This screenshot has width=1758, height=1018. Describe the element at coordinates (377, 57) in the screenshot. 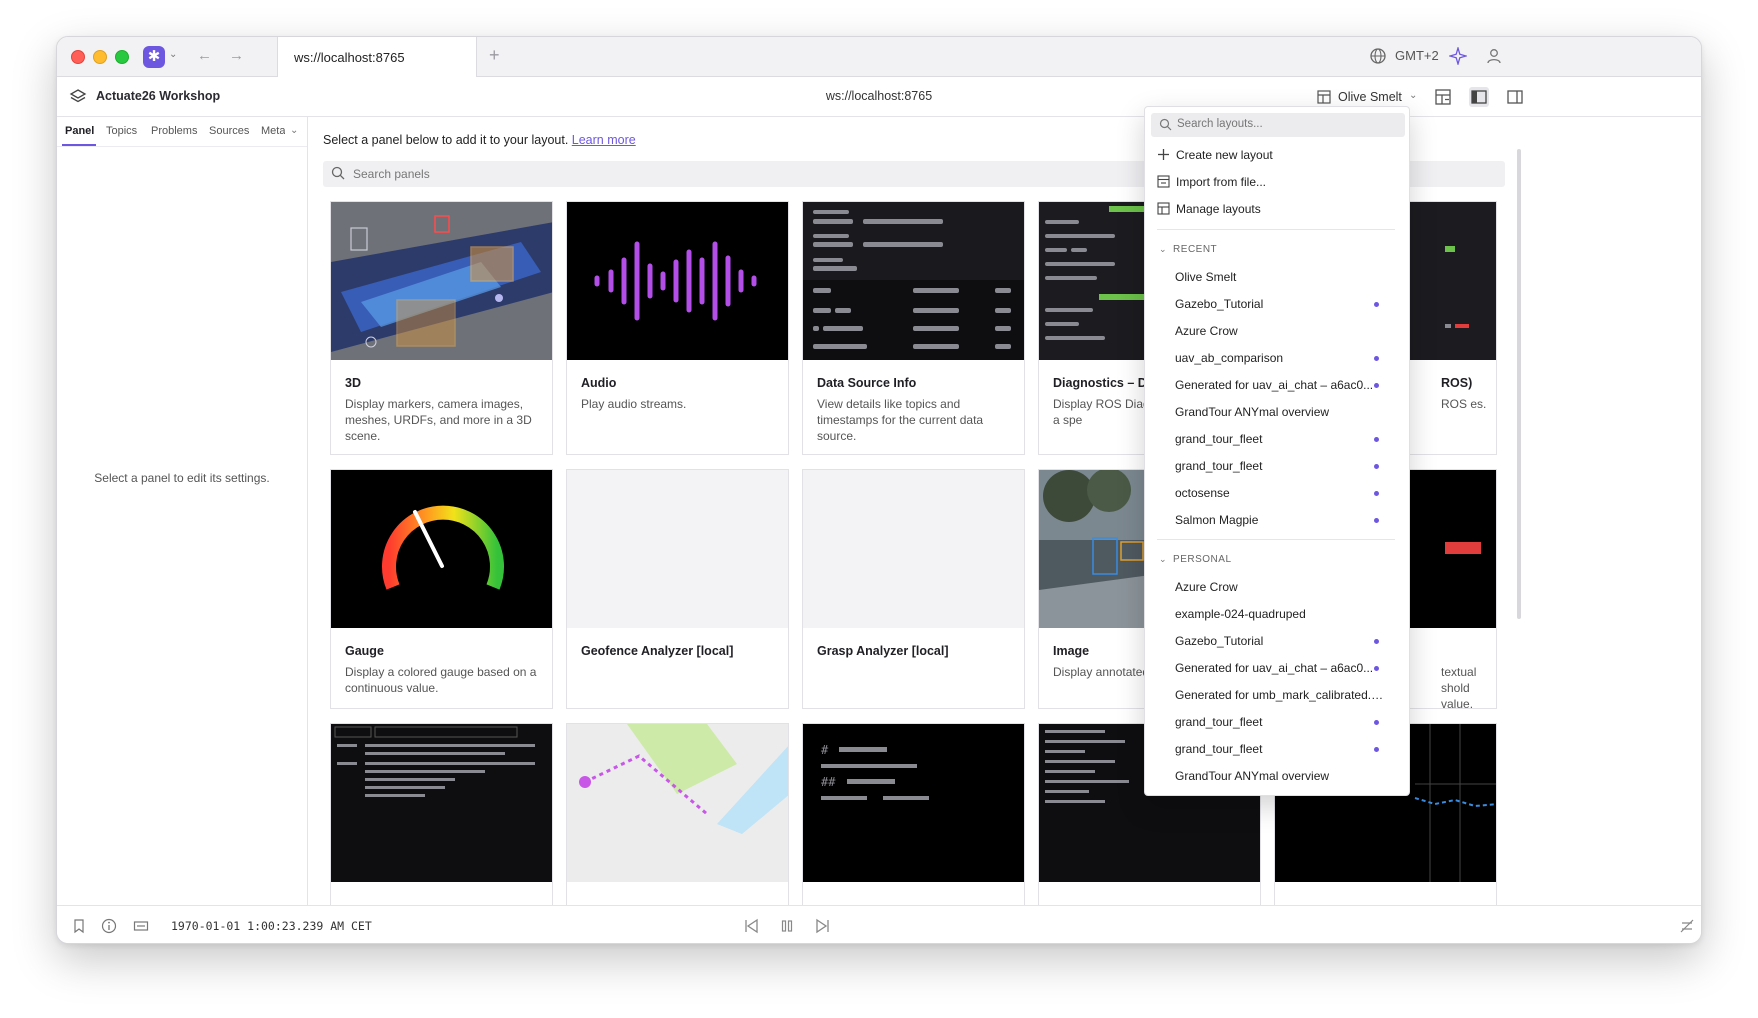

I see `browser-tab: ws://localhost:8765` at that location.